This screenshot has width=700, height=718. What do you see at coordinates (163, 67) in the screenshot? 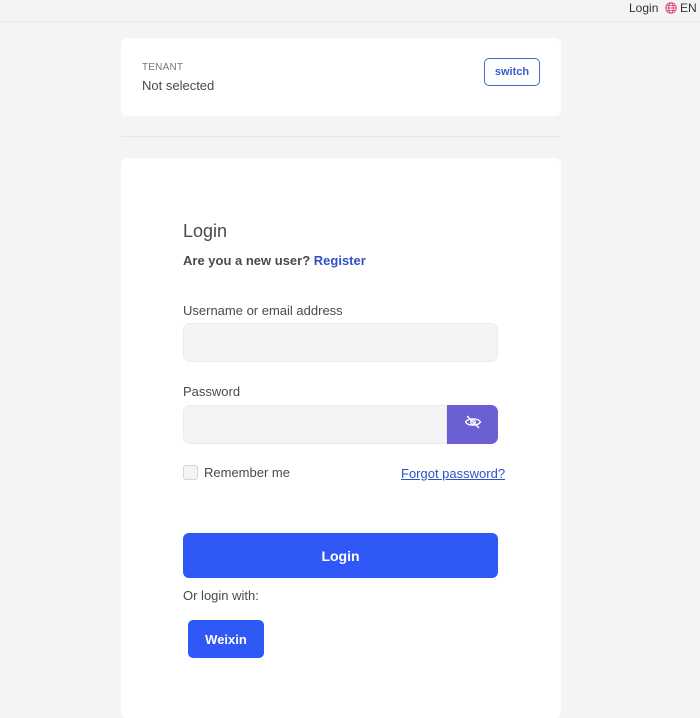
I see `tenant-label: TENANT` at bounding box center [163, 67].